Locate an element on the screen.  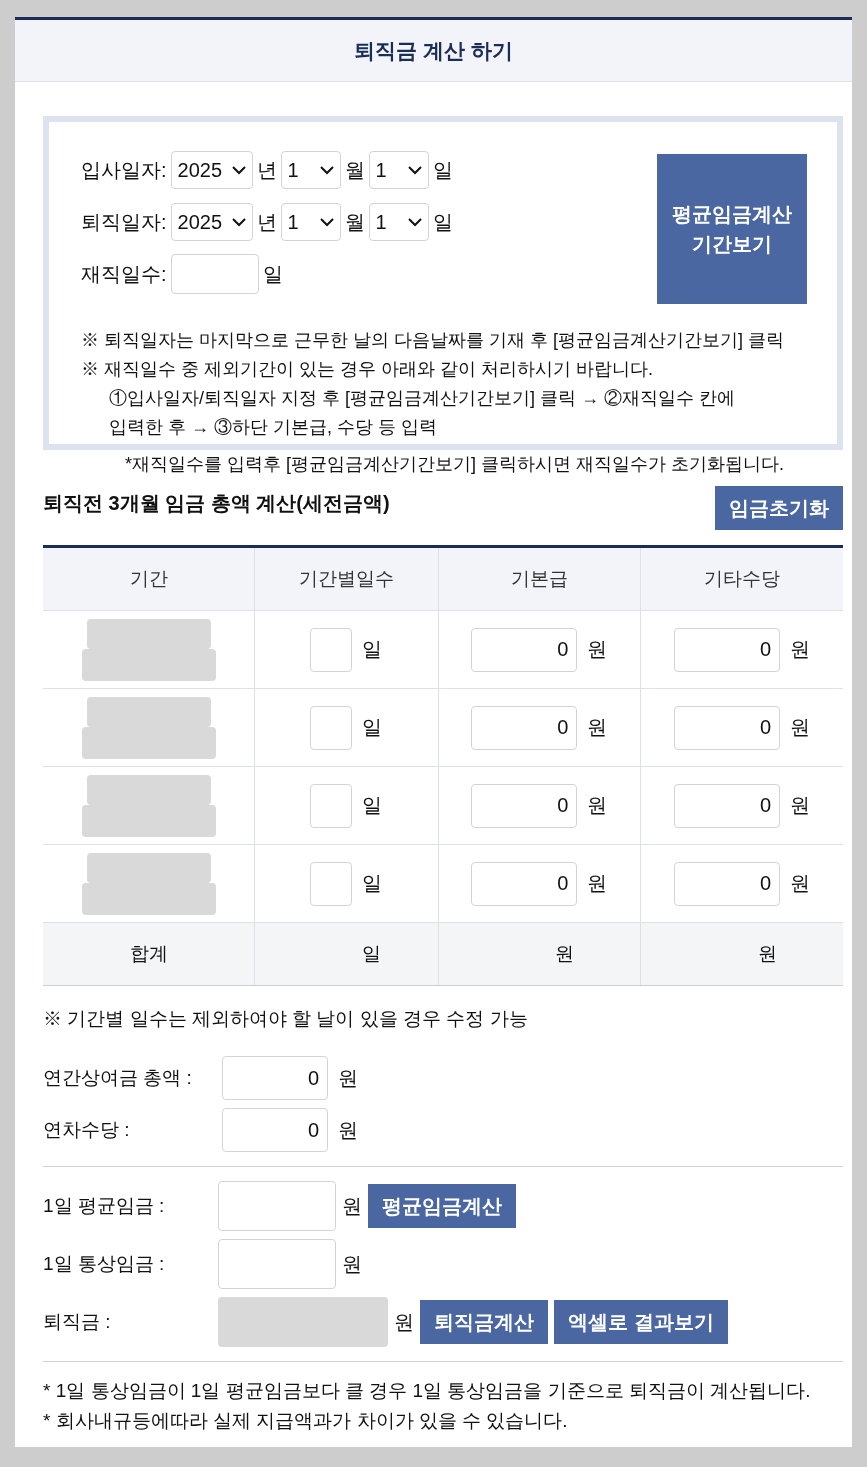
field-label: 재직일수: is located at coordinates (124, 274).